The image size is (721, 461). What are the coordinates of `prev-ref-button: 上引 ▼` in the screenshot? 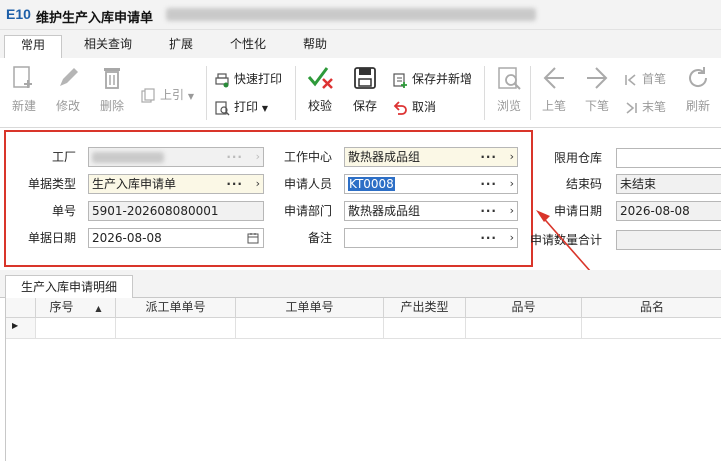 It's located at (167, 95).